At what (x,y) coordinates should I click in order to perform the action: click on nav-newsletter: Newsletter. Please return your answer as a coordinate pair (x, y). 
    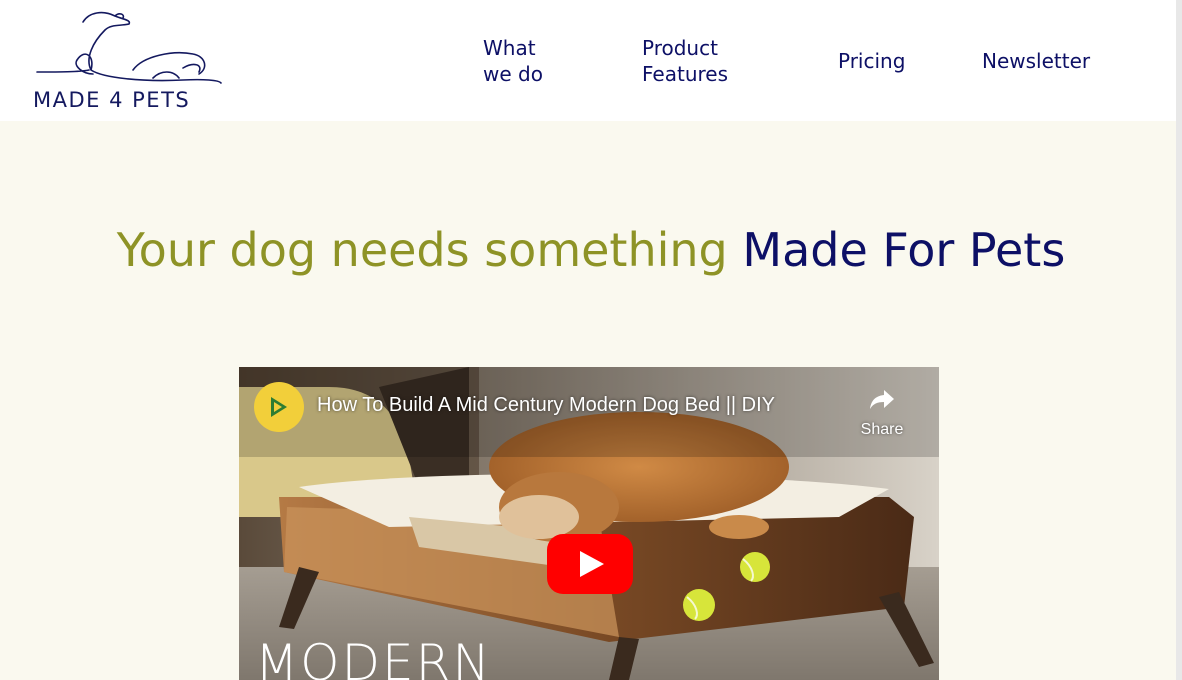
    Looking at the image, I should click on (1036, 61).